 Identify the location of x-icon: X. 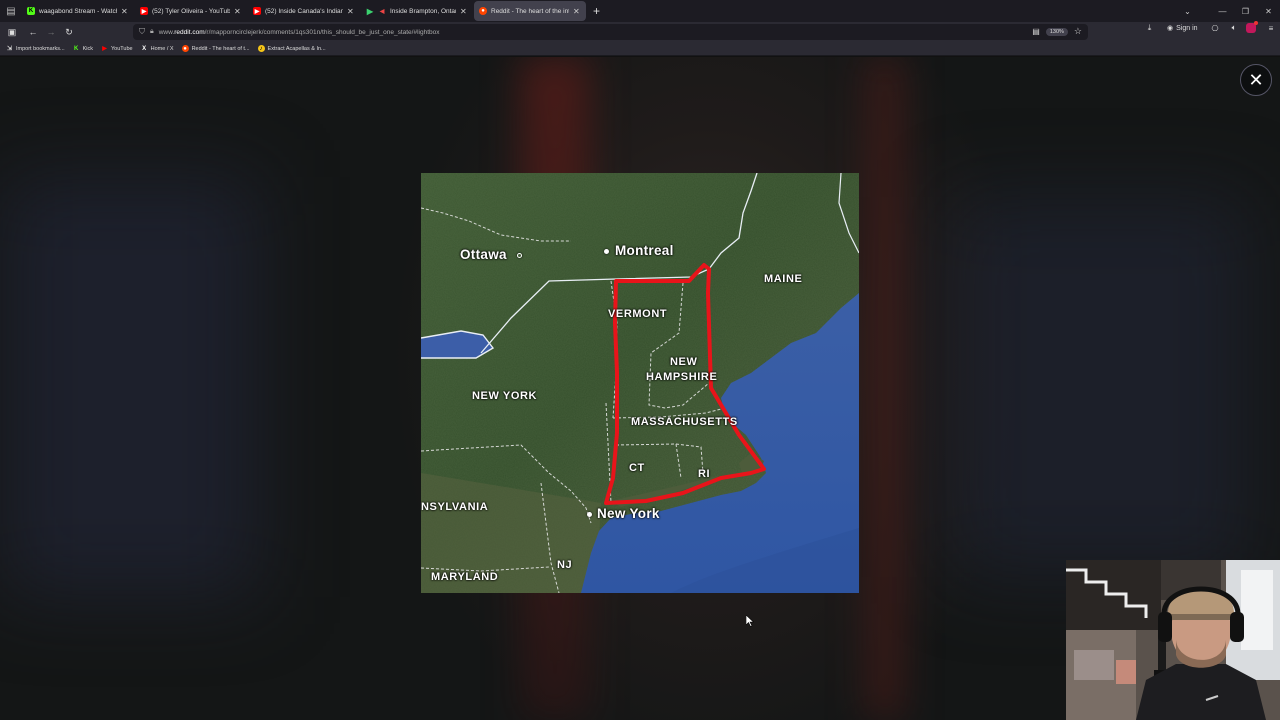
(144, 48).